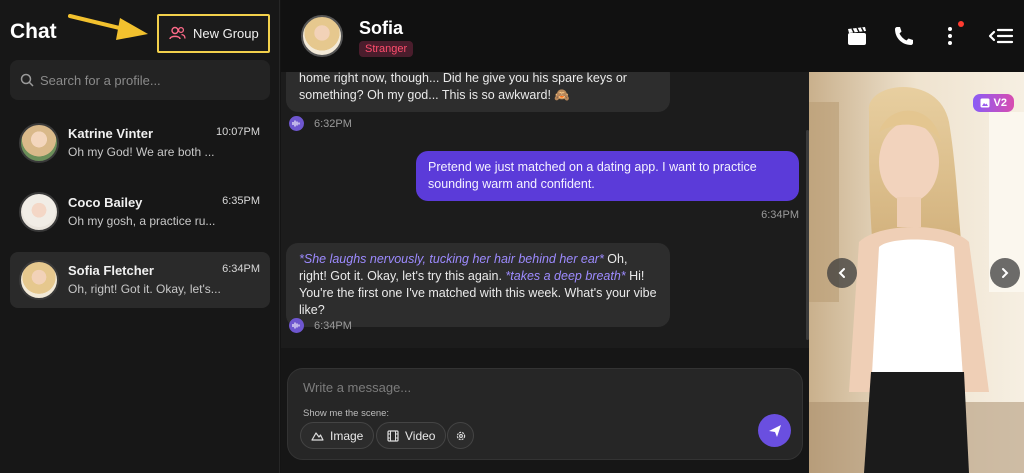 This screenshot has width=1024, height=473. I want to click on message-meta: 6:34PM, so click(320, 325).